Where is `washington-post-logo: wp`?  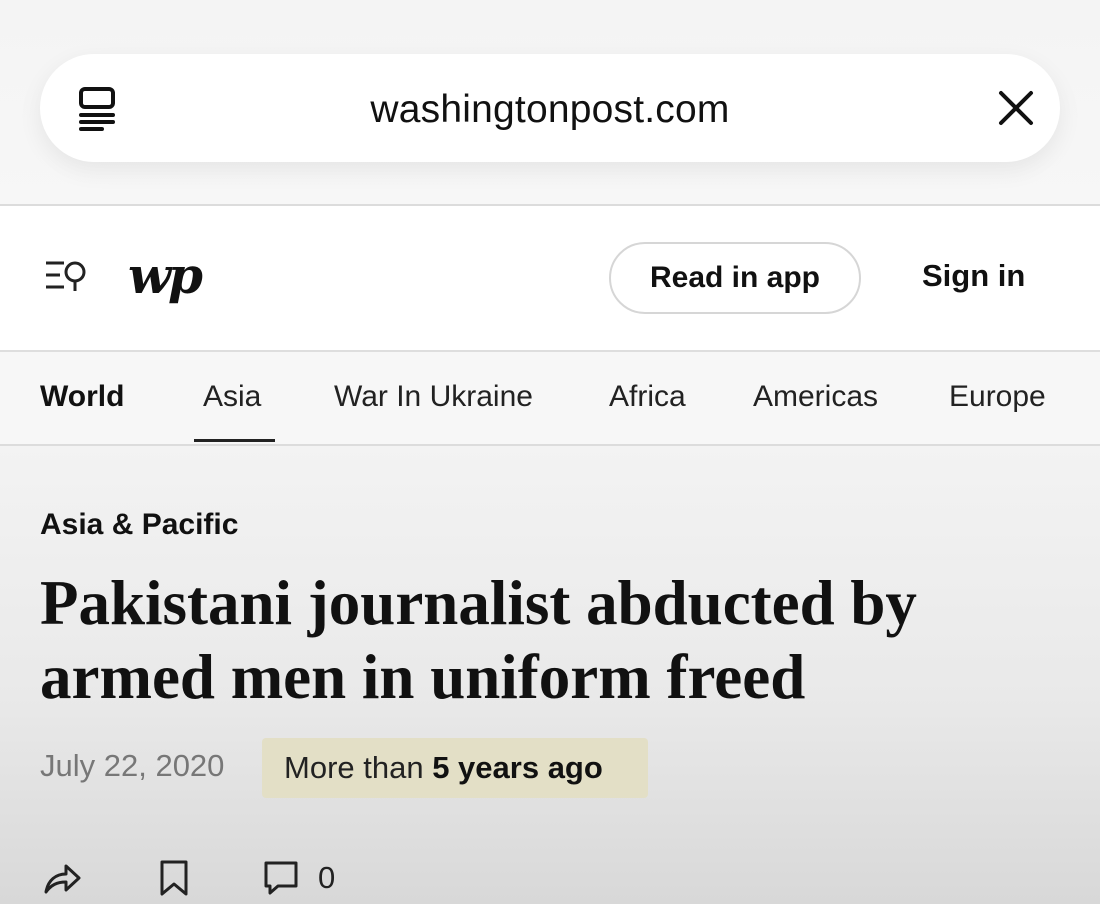
washington-post-logo: wp is located at coordinates (165, 278).